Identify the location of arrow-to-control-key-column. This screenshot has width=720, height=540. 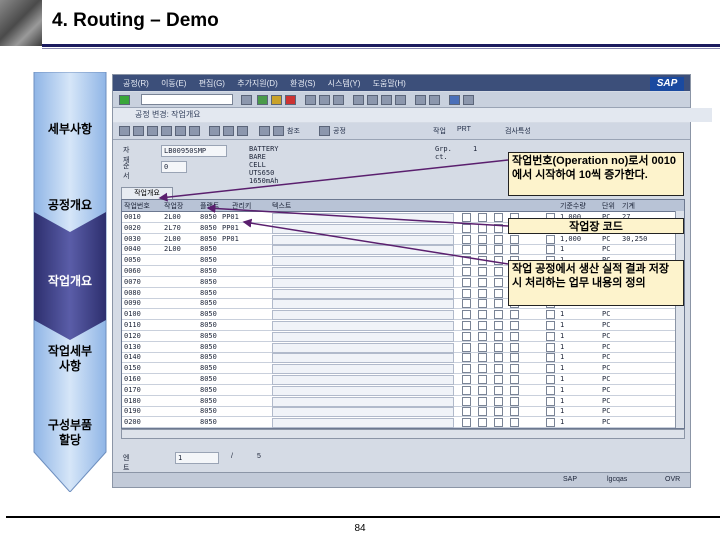
(375, 241).